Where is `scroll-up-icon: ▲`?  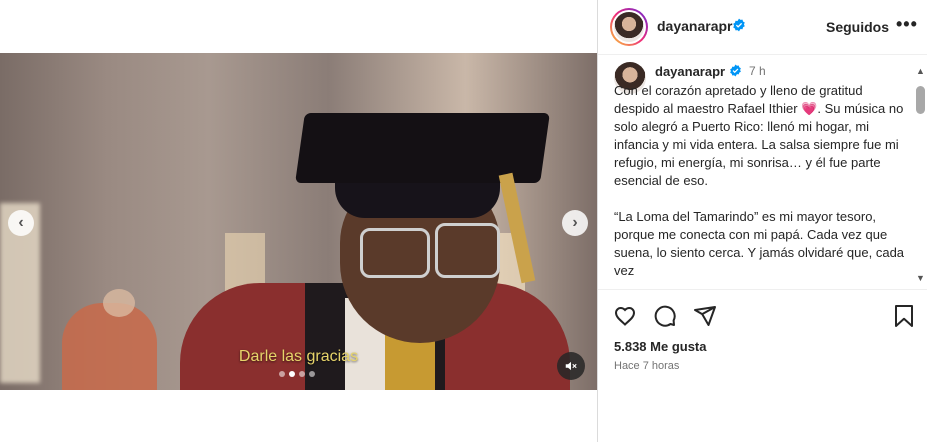
scroll-up-icon: ▲ is located at coordinates (920, 71).